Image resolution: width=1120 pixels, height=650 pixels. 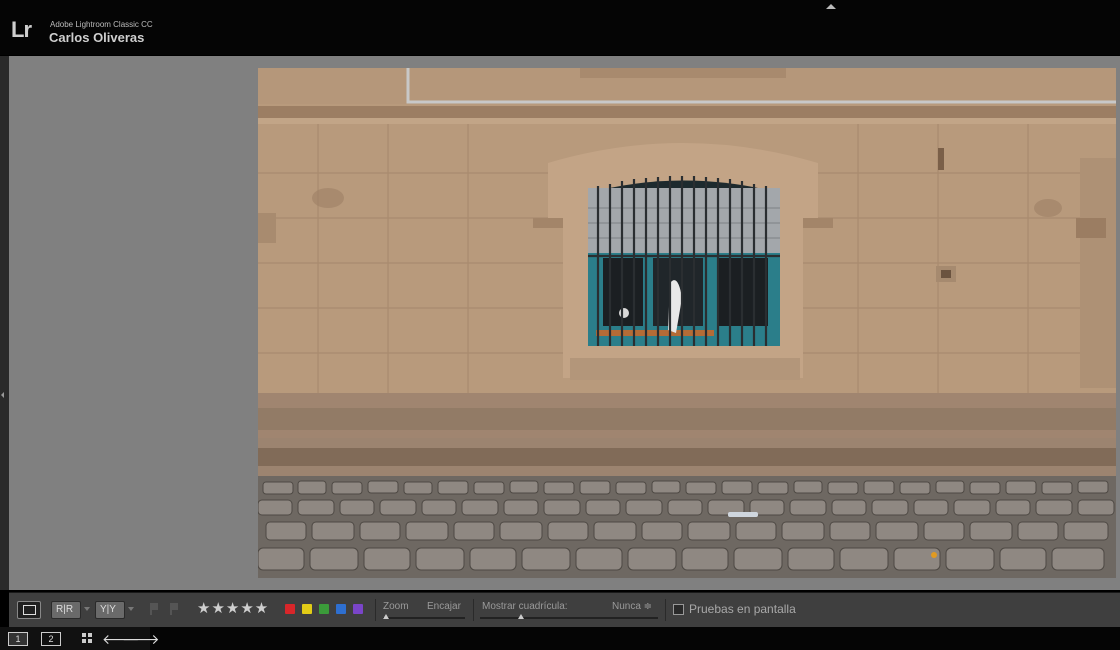 I want to click on swap-dropdown-icon, so click(x=131, y=609).